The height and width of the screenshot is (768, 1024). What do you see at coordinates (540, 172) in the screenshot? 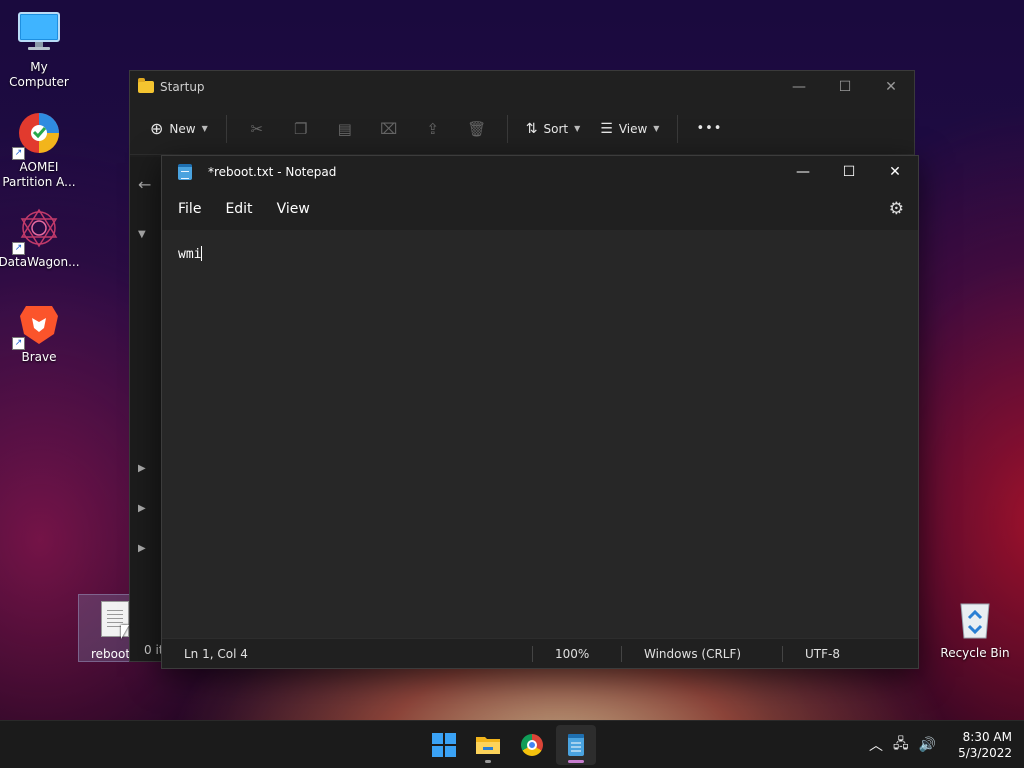
I see `notepad-titlebar: *reboot.txt - Notepad — ☐ ✕` at bounding box center [540, 172].